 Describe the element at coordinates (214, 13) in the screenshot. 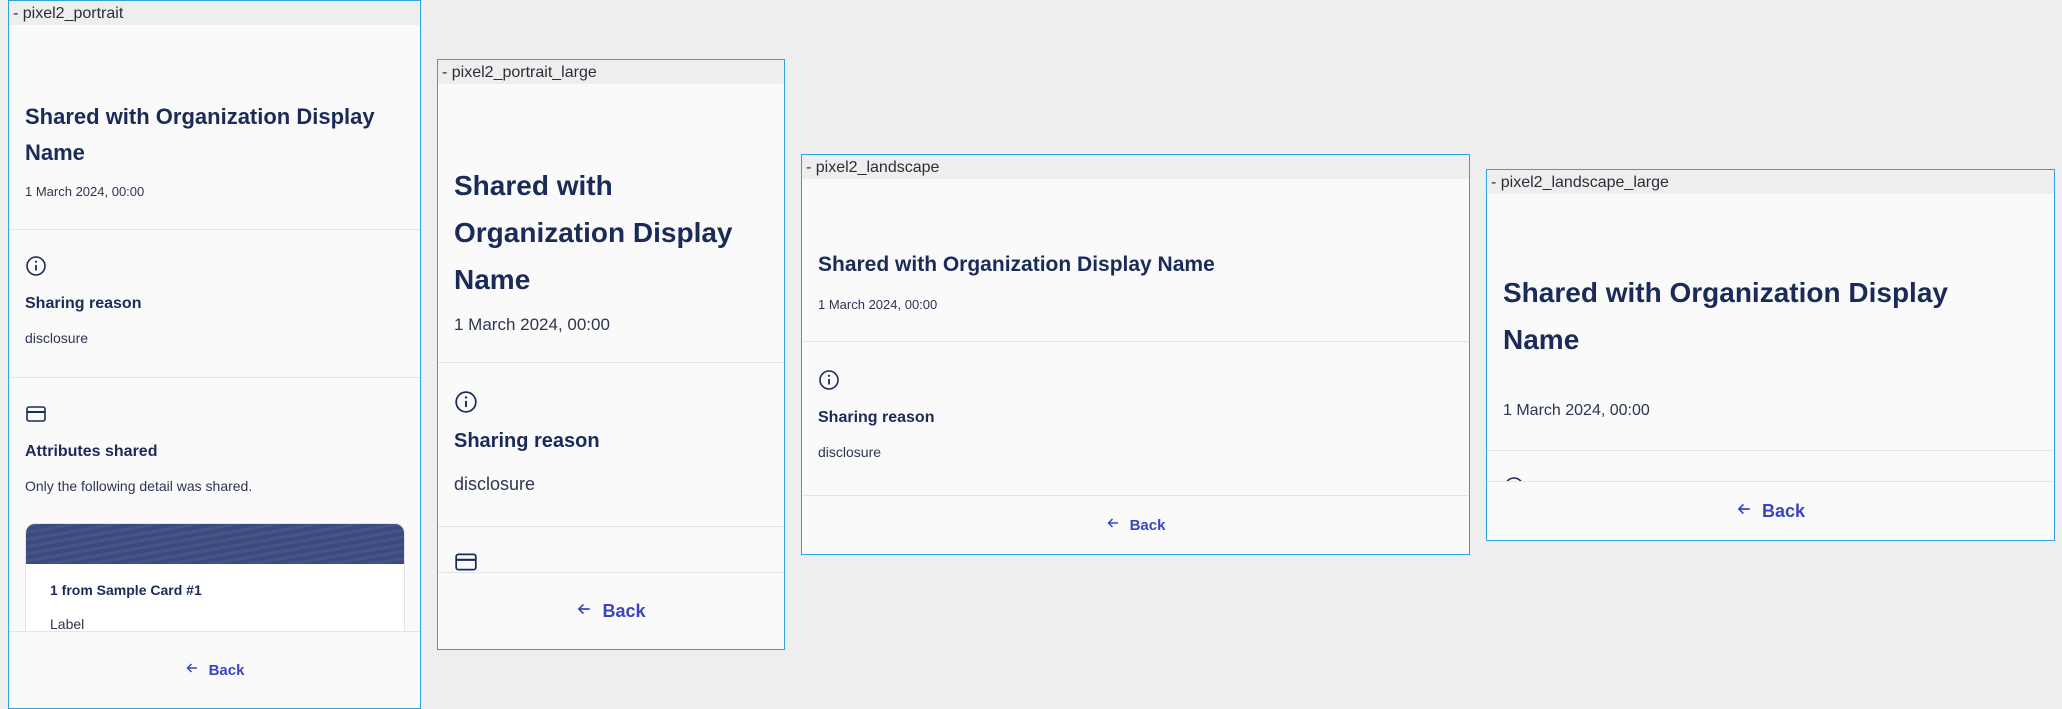

I see `frame-label: - pixel2_portrait` at that location.